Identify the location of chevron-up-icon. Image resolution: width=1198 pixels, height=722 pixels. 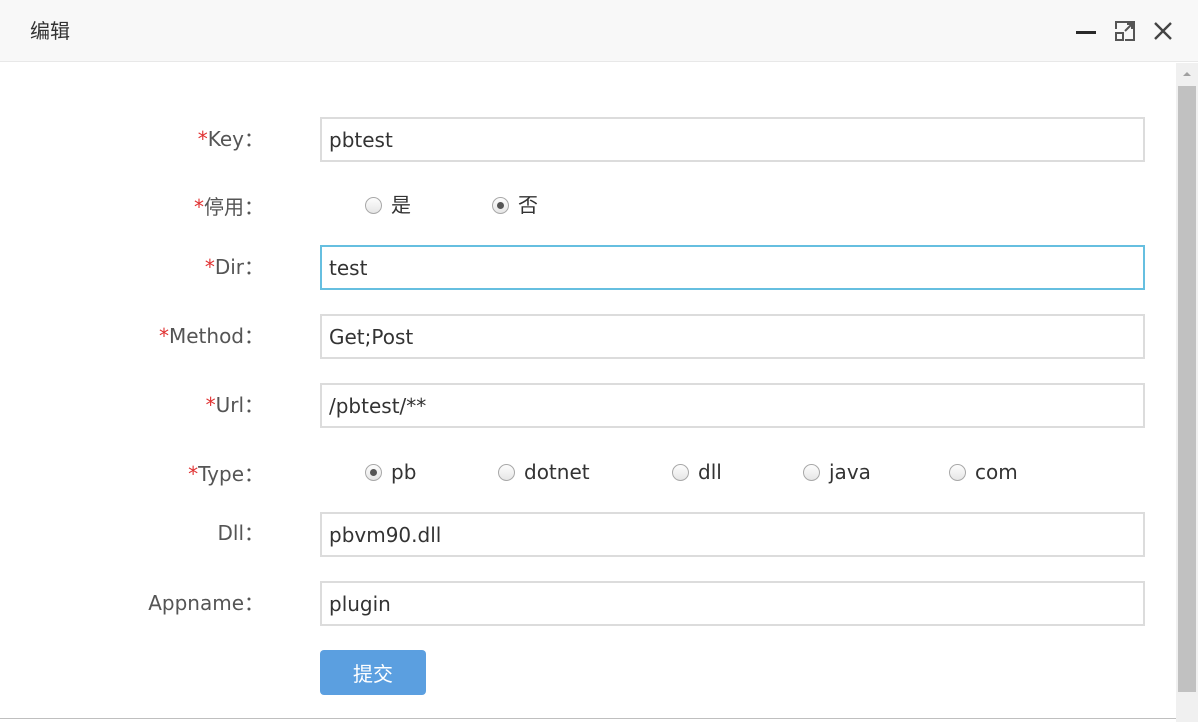
(1187, 74).